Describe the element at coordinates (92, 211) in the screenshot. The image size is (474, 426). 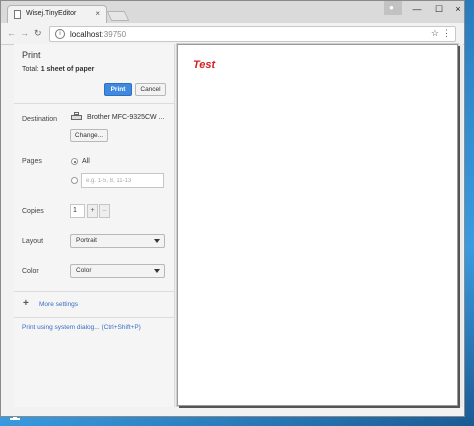
I see `copies-increment-button: +` at that location.